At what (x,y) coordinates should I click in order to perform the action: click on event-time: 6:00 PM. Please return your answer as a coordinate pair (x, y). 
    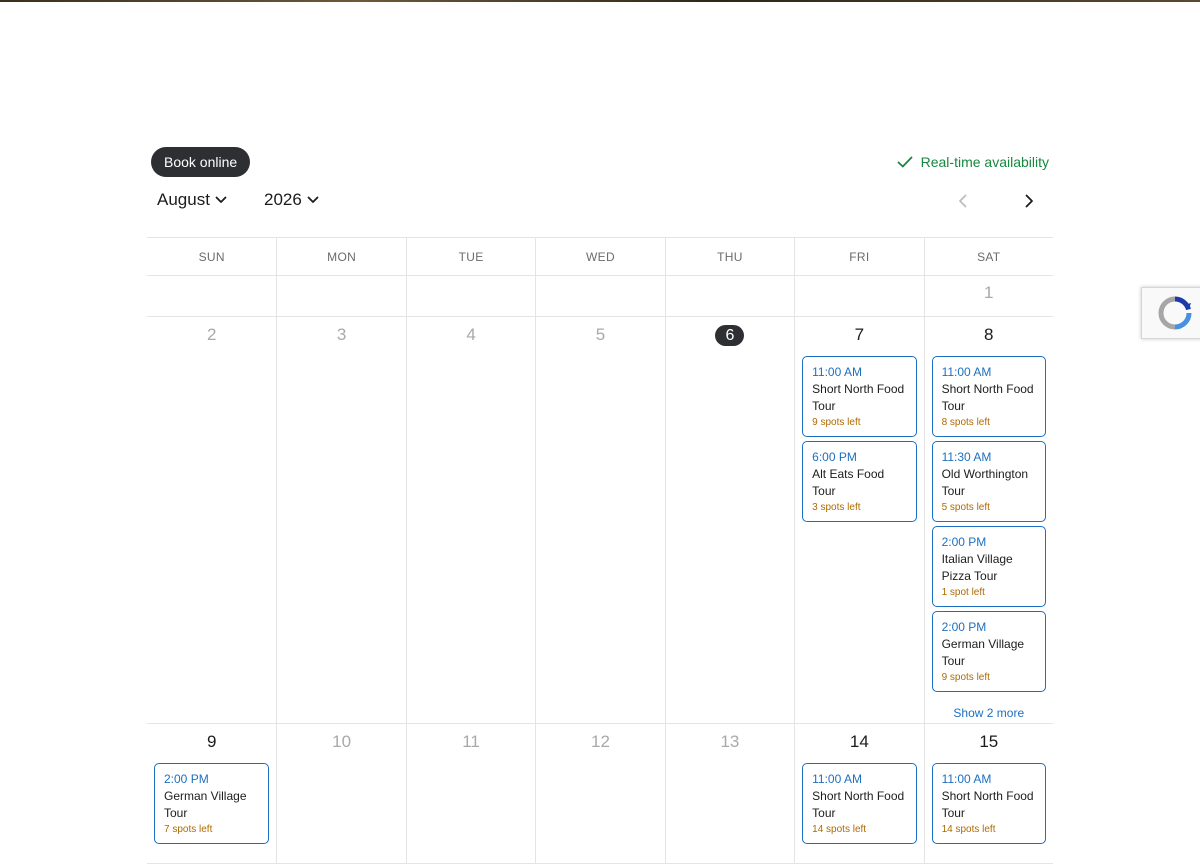
    Looking at the image, I should click on (834, 457).